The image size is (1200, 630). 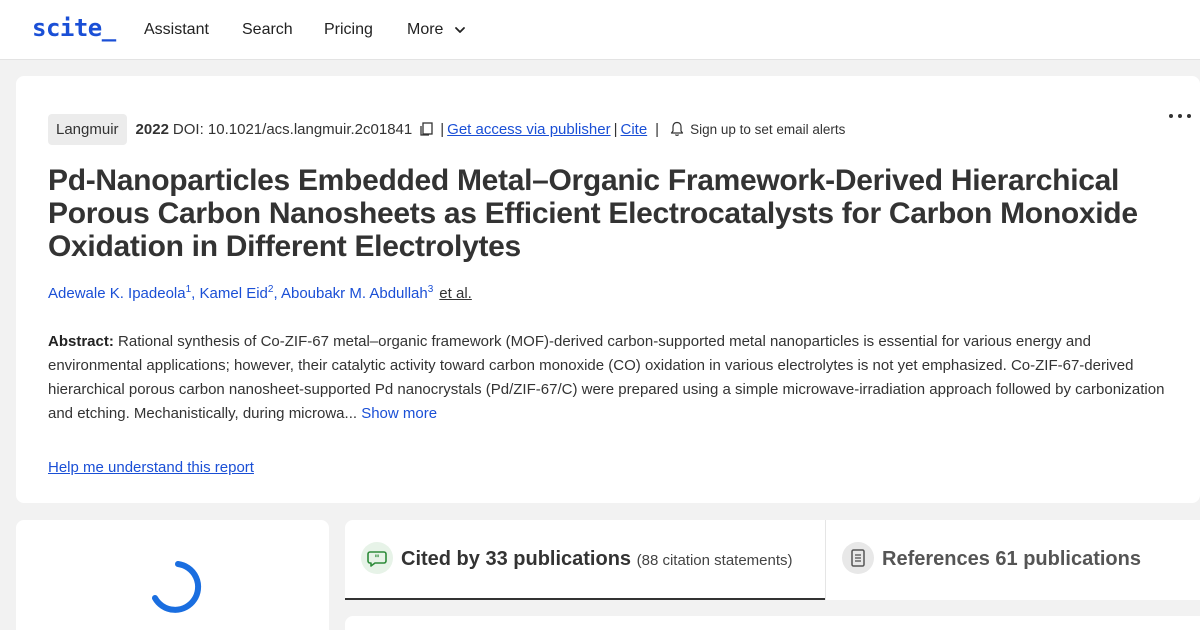 What do you see at coordinates (292, 129) in the screenshot?
I see `doi-label: DOI: 10.1021/acs.langmuir.2c01841` at bounding box center [292, 129].